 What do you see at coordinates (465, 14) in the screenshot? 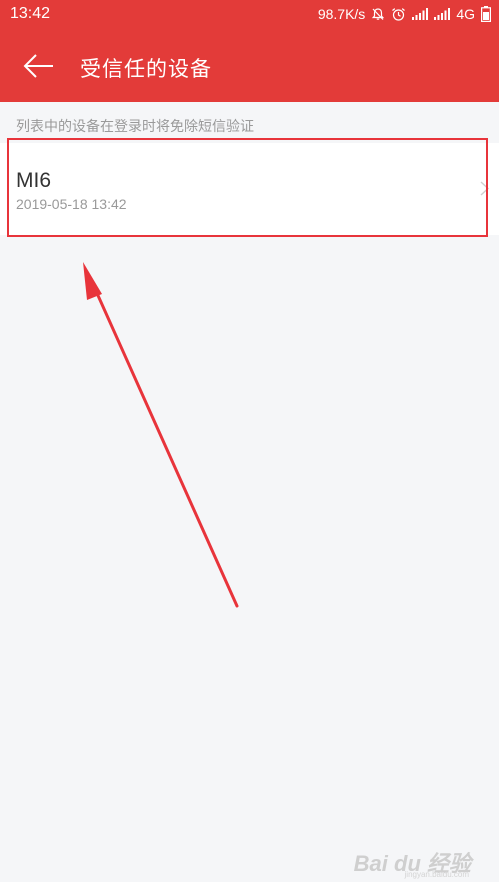
I see `network-type: 4G` at bounding box center [465, 14].